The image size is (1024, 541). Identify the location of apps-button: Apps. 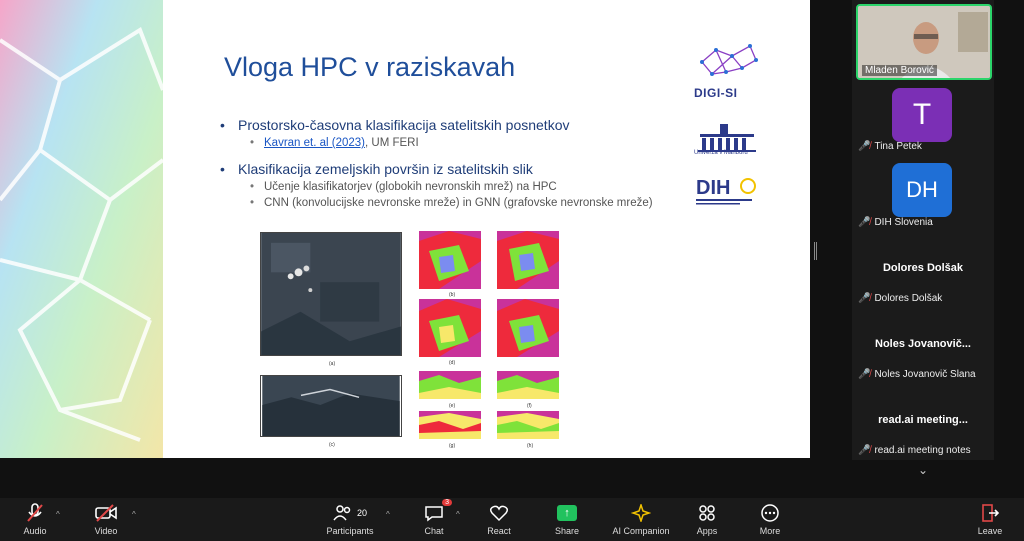
(707, 519).